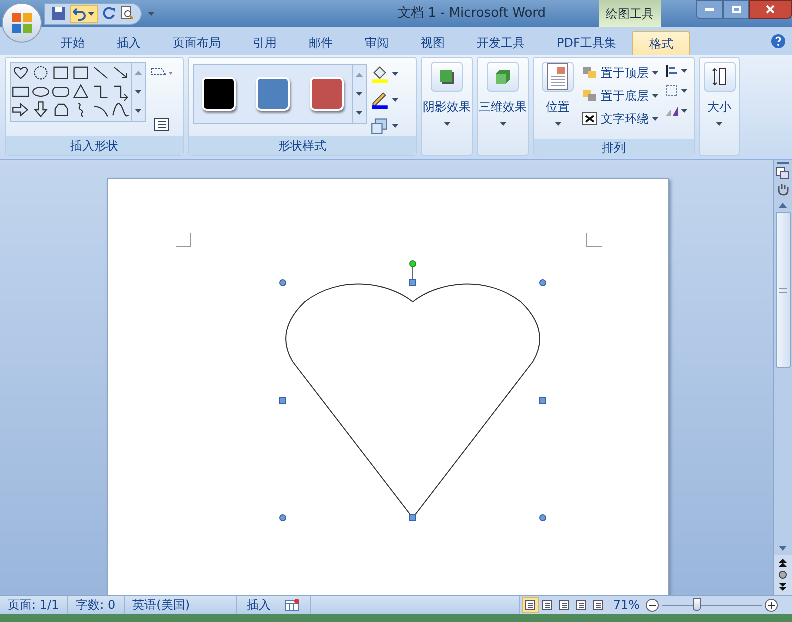 Image resolution: width=792 pixels, height=622 pixels. Describe the element at coordinates (73, 43) in the screenshot. I see `ribbon-tab: 开始` at that location.